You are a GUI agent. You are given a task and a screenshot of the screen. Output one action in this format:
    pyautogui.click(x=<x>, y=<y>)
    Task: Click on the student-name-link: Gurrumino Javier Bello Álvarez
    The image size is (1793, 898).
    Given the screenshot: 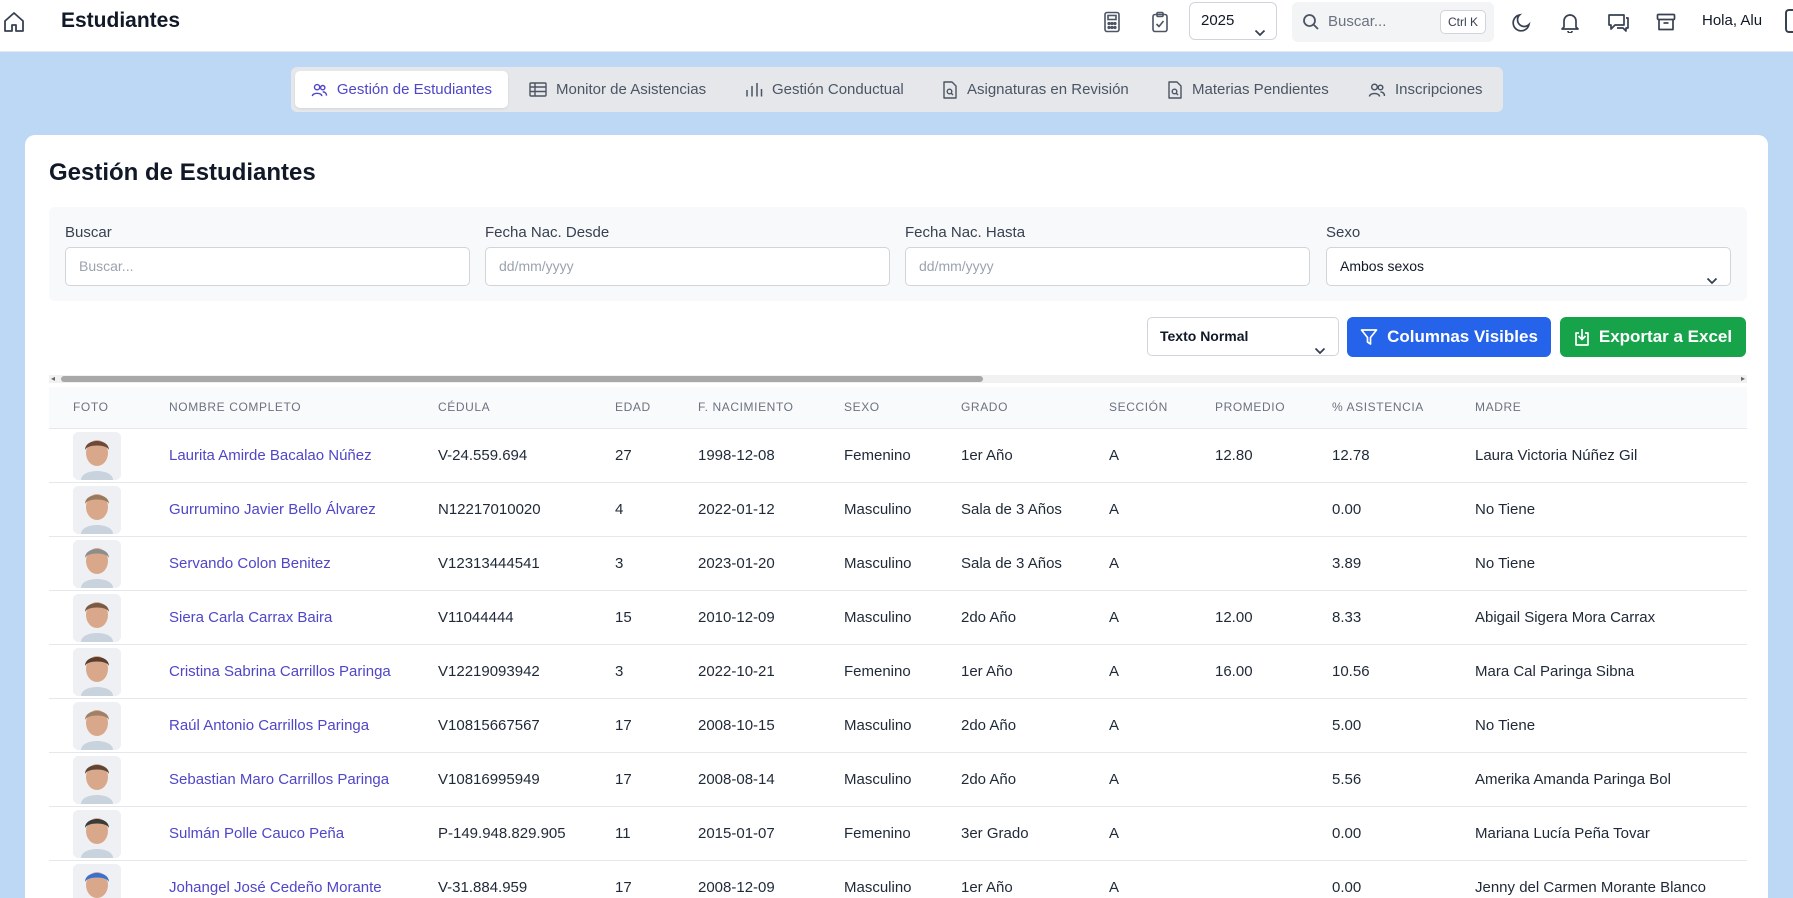 What is the action you would take?
    pyautogui.click(x=272, y=509)
    